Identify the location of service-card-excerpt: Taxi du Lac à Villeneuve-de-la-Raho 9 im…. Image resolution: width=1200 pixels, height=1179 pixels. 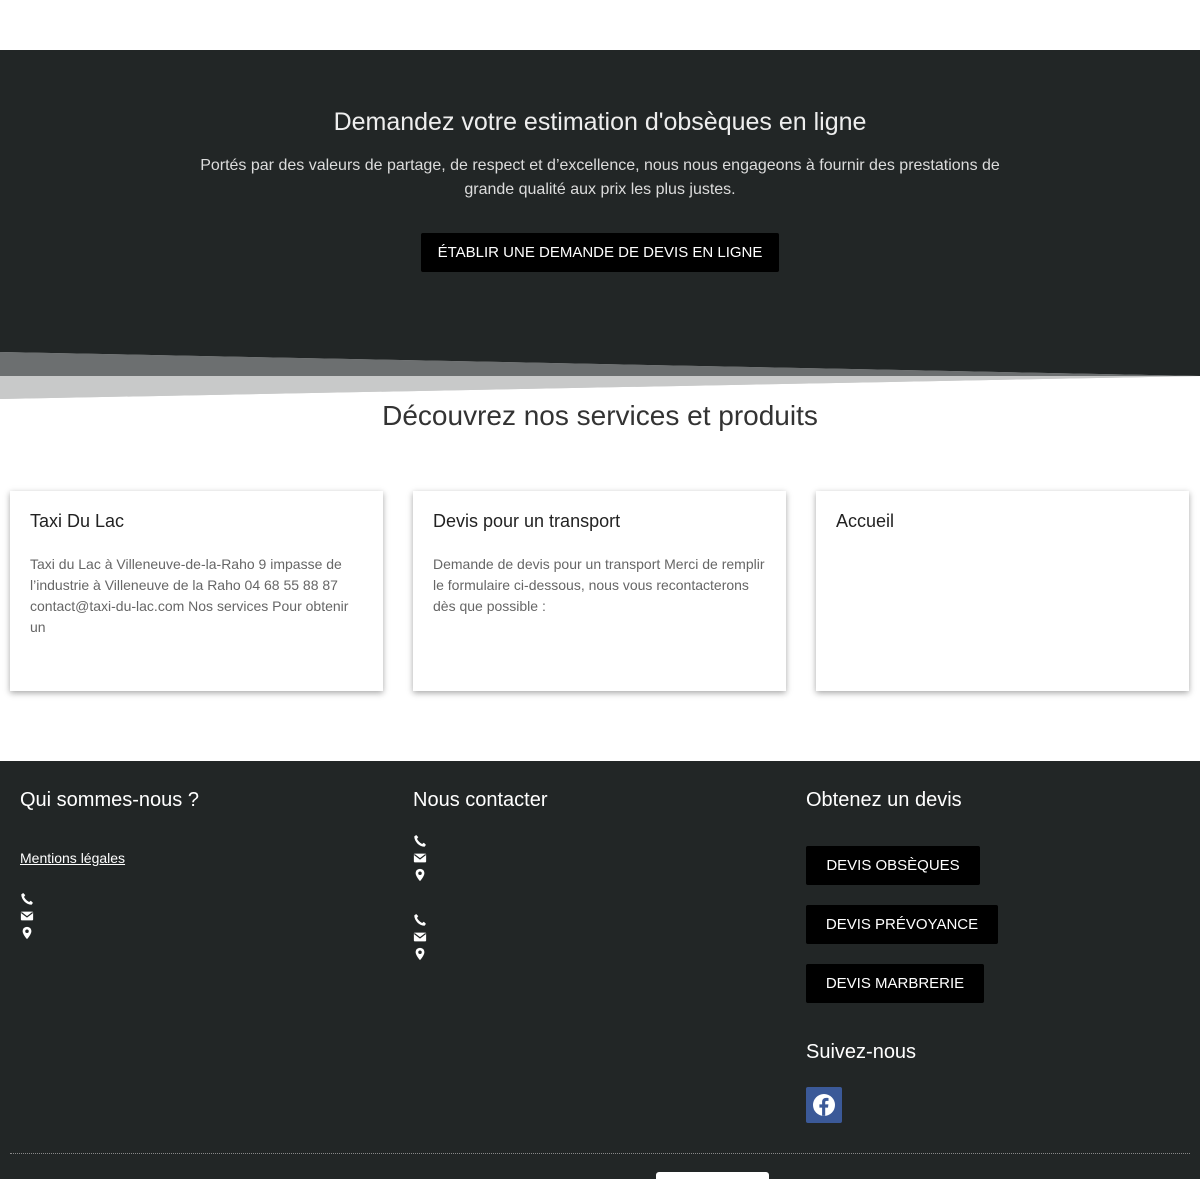
(189, 595).